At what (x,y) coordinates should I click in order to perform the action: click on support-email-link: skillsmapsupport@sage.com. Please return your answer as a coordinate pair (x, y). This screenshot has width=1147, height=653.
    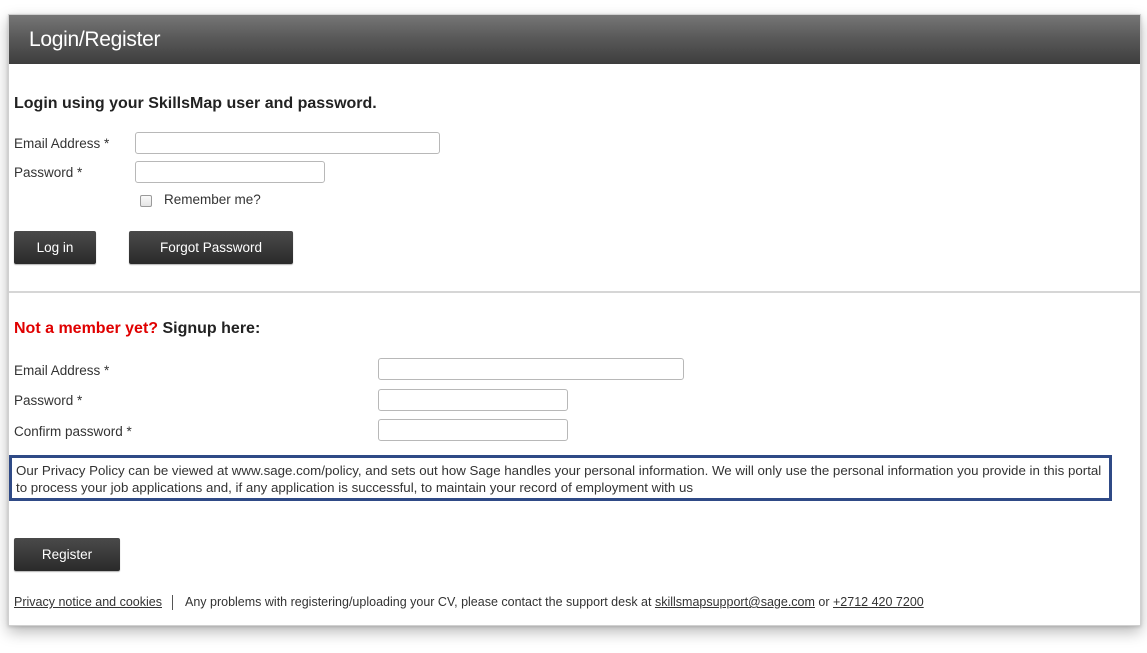
    Looking at the image, I should click on (735, 602).